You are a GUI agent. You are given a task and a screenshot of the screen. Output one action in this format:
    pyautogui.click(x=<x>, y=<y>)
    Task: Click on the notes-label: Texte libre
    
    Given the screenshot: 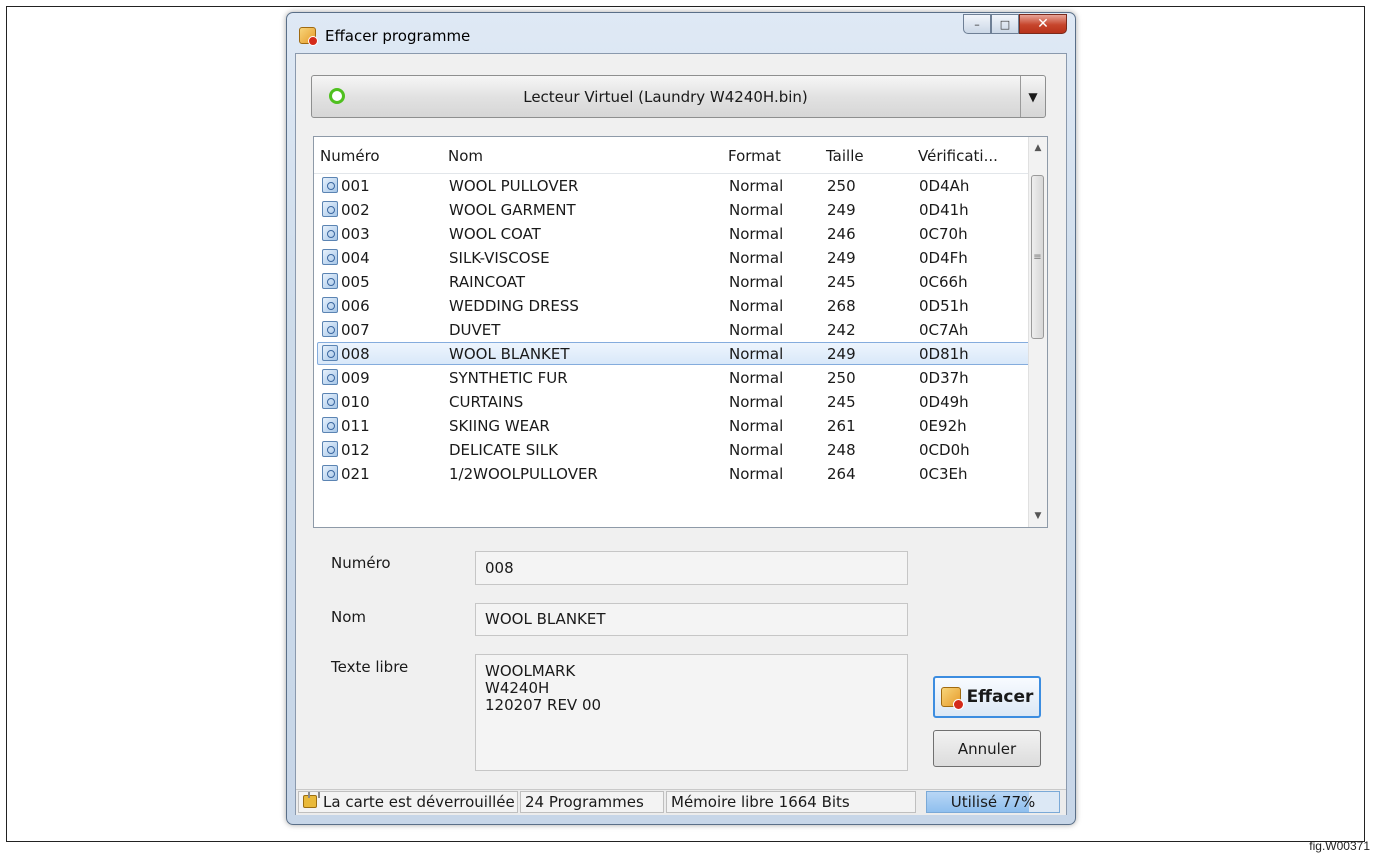 What is the action you would take?
    pyautogui.click(x=370, y=667)
    